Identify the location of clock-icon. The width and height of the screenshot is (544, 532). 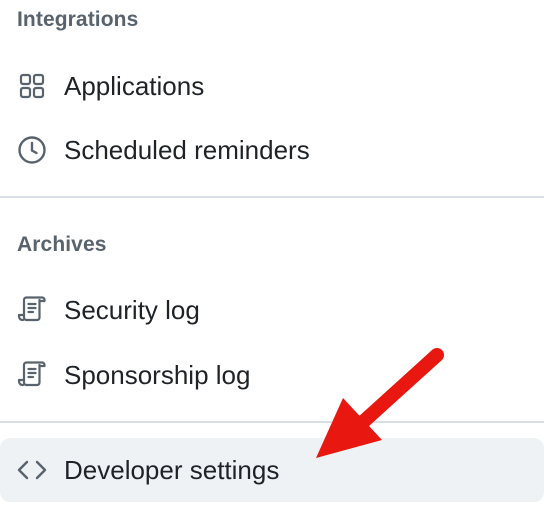
(32, 150).